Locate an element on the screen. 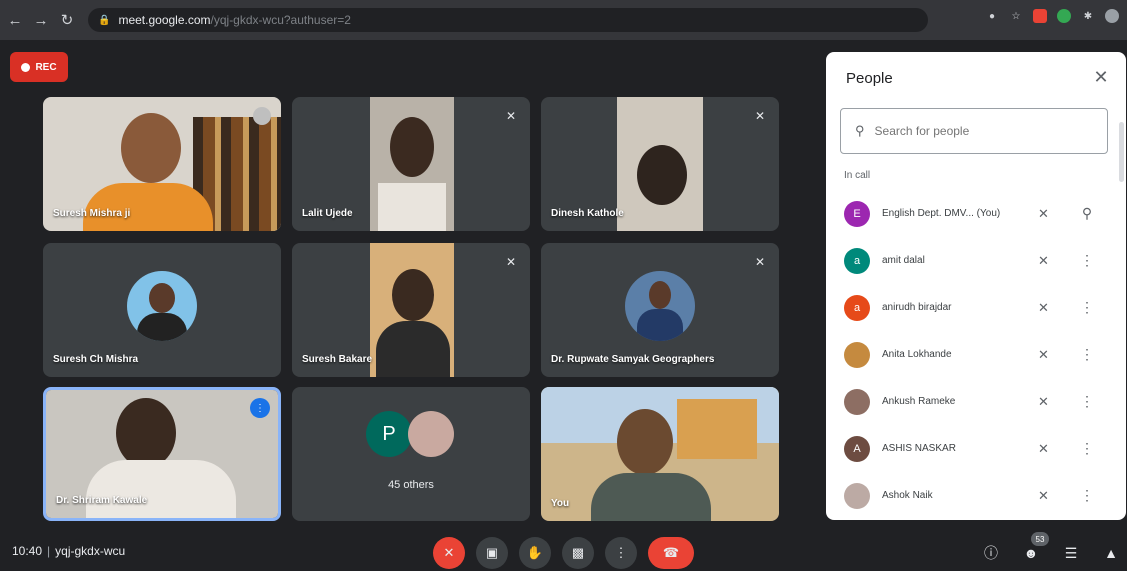  person-name: anirudh birajdar is located at coordinates (917, 307).